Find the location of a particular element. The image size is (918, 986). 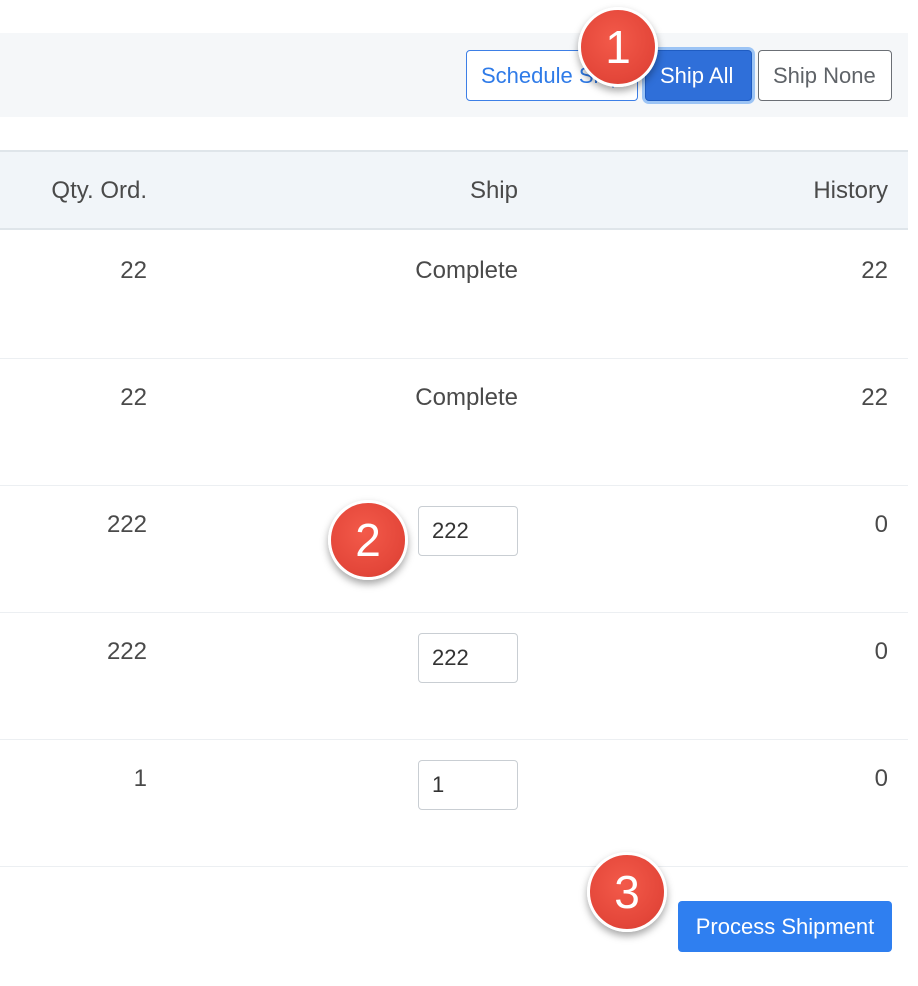

column-header-qty-ordered: Qty. Ord. is located at coordinates (99, 190).